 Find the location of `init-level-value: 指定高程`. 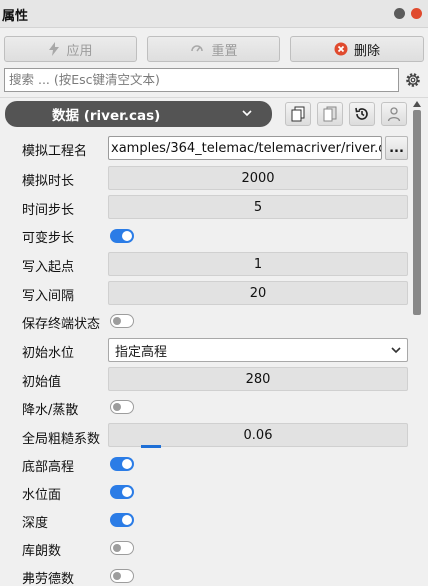

init-level-value: 指定高程 is located at coordinates (141, 352).